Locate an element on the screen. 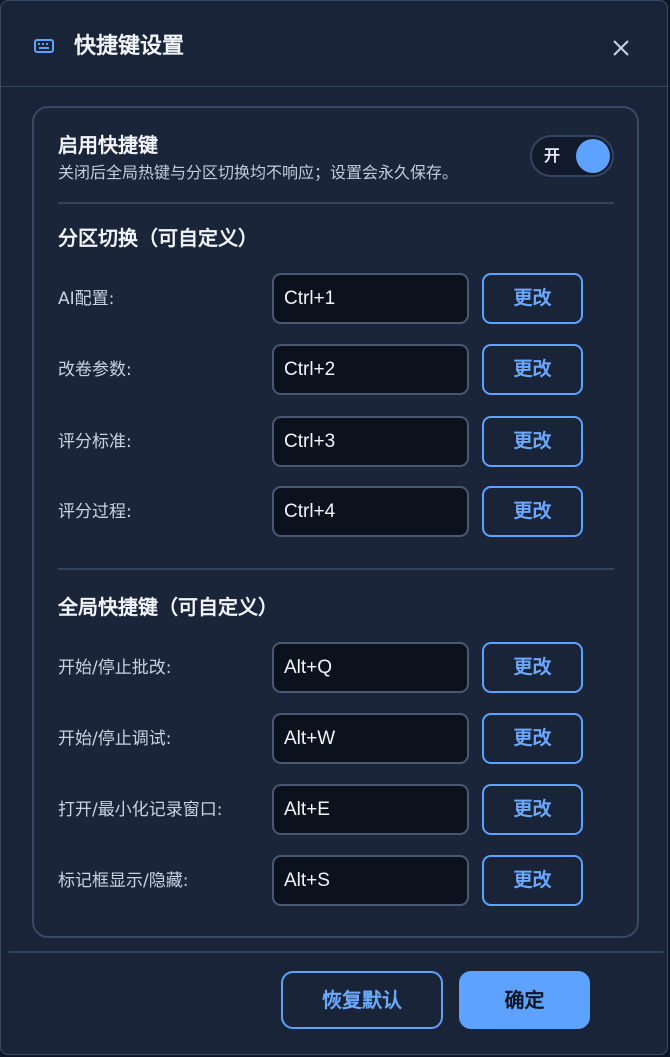 The width and height of the screenshot is (670, 1057). toggle-label: 开 is located at coordinates (552, 155).